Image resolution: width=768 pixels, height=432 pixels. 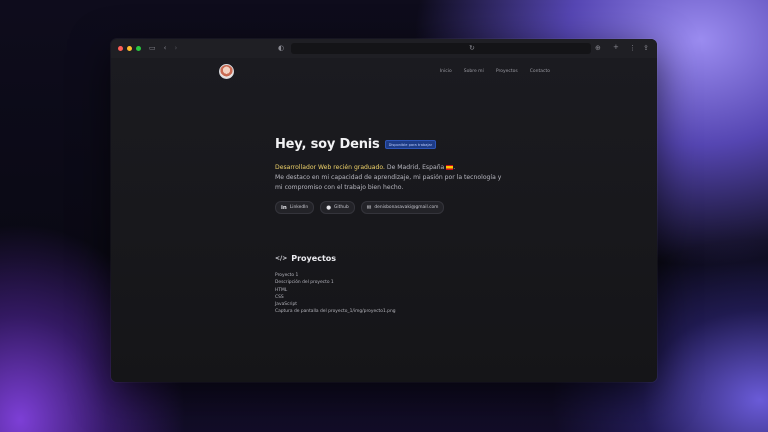 I want to click on linkedin-label: LinkedIn, so click(x=299, y=207).